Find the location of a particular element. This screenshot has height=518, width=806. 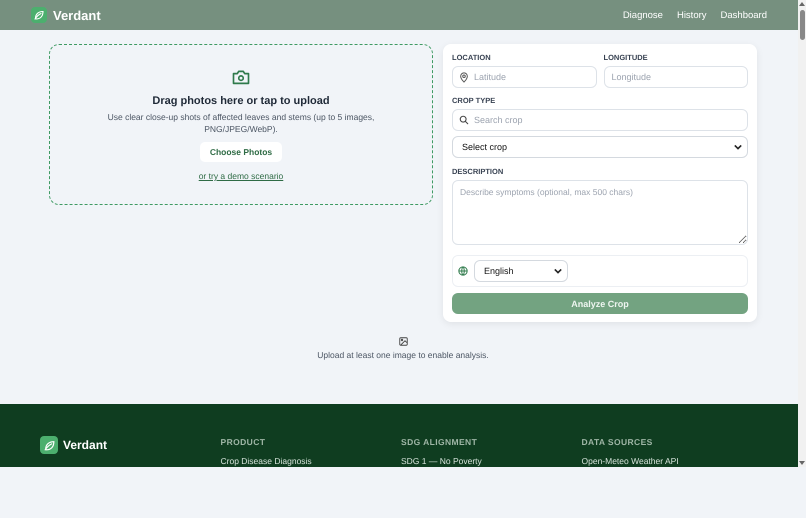

upload-title: Drag photos here or tap to upload is located at coordinates (241, 101).